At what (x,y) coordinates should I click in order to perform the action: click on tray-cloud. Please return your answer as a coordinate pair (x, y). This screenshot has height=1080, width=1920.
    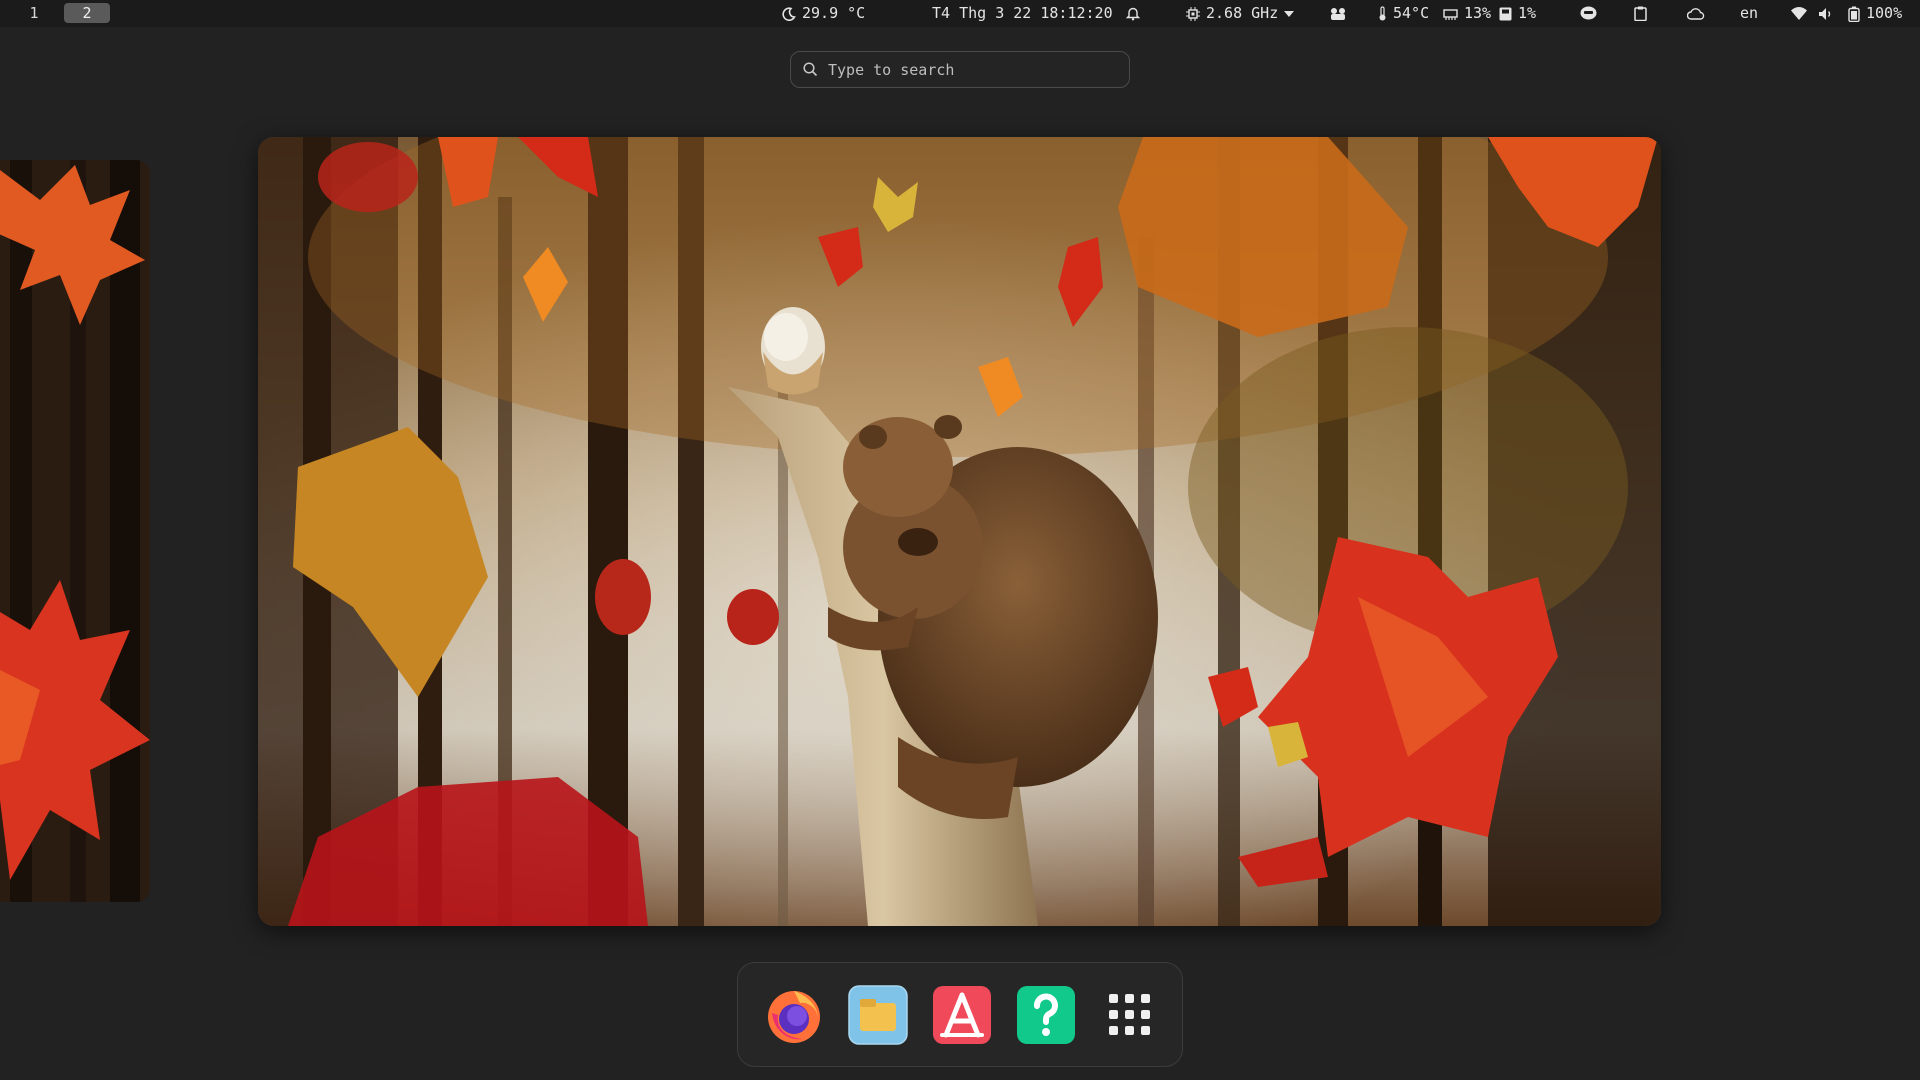
    Looking at the image, I should click on (1696, 13).